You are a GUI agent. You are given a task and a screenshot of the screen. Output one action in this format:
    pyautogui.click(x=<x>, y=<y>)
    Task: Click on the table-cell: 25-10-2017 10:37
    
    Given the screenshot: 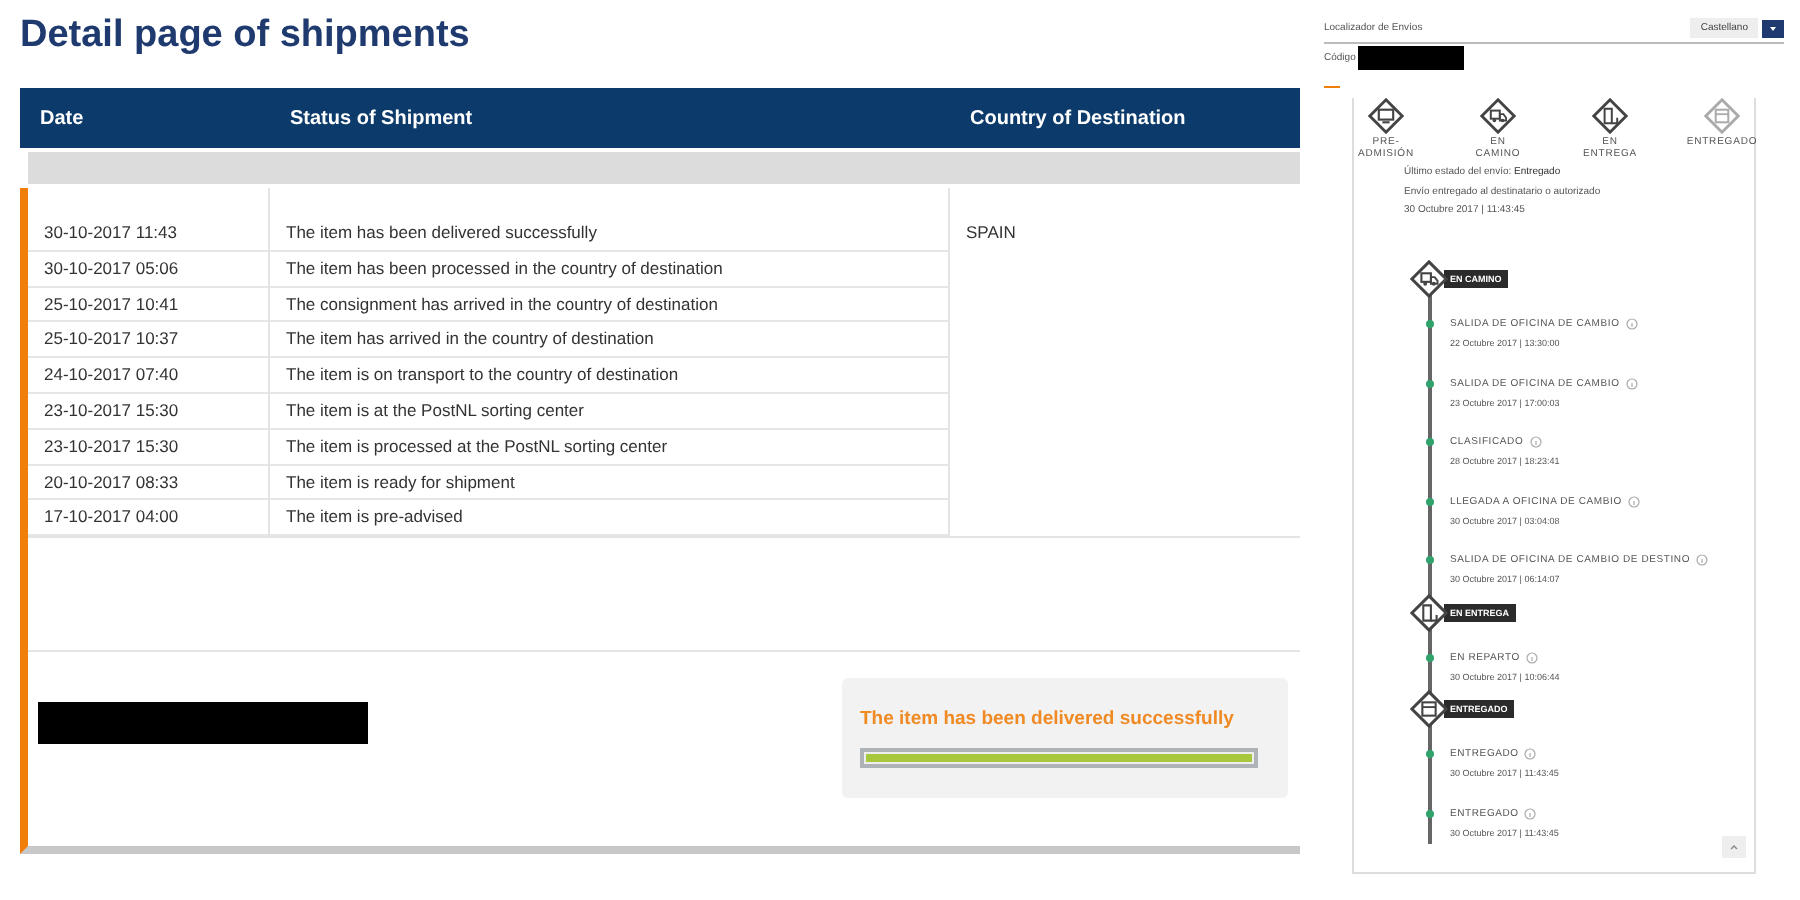 What is the action you would take?
    pyautogui.click(x=148, y=340)
    